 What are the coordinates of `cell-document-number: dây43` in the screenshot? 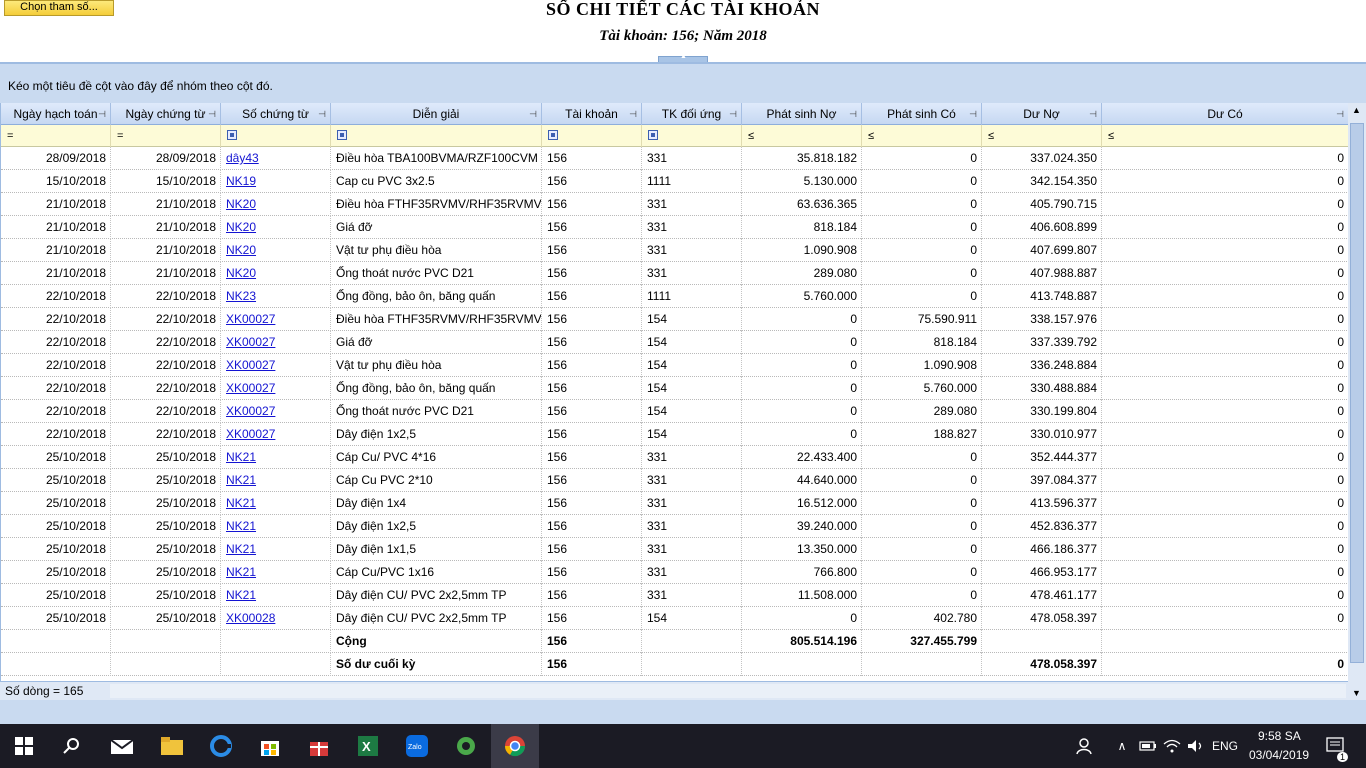 It's located at (276, 158).